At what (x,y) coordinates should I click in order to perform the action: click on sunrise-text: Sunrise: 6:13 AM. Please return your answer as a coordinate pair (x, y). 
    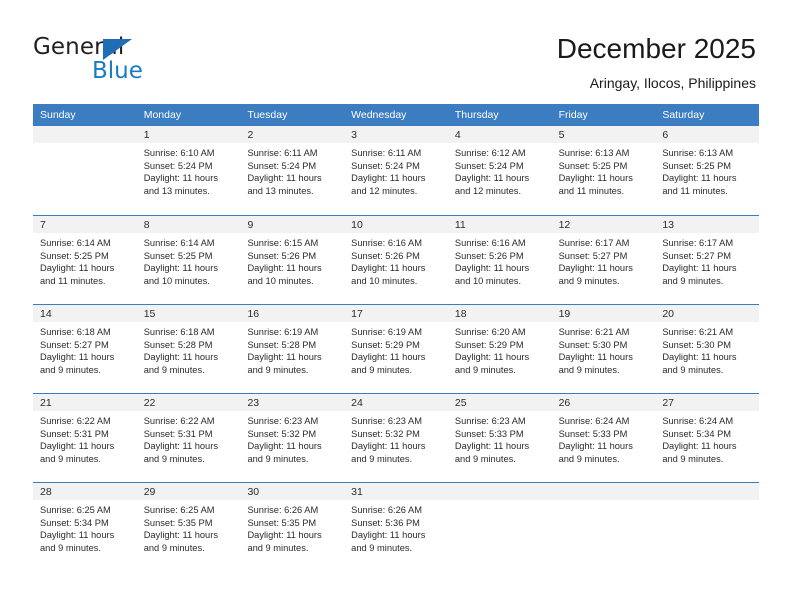
    Looking at the image, I should click on (594, 153).